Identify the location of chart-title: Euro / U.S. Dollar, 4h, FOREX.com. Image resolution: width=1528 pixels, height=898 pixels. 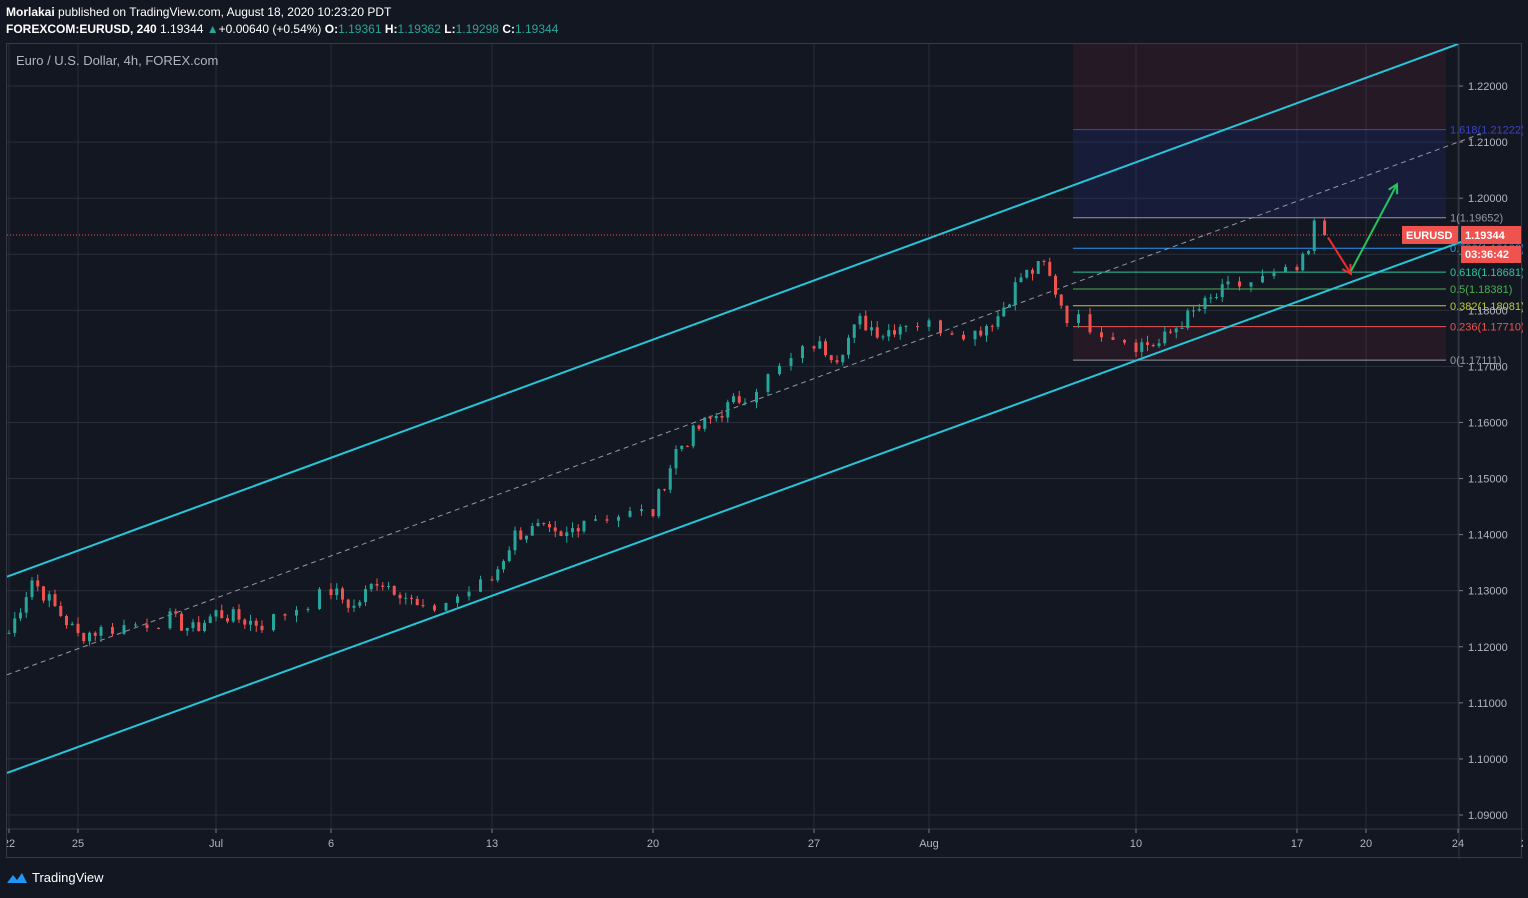
(117, 60).